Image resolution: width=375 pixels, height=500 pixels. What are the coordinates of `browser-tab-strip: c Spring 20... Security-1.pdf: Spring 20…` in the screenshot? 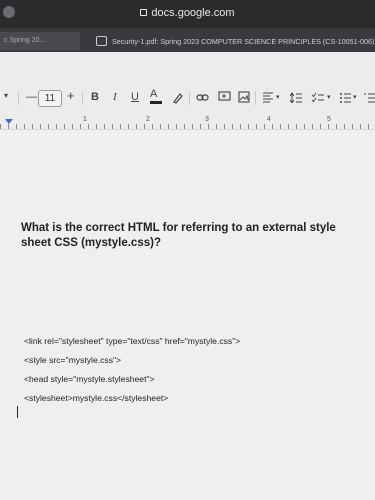 It's located at (187, 40).